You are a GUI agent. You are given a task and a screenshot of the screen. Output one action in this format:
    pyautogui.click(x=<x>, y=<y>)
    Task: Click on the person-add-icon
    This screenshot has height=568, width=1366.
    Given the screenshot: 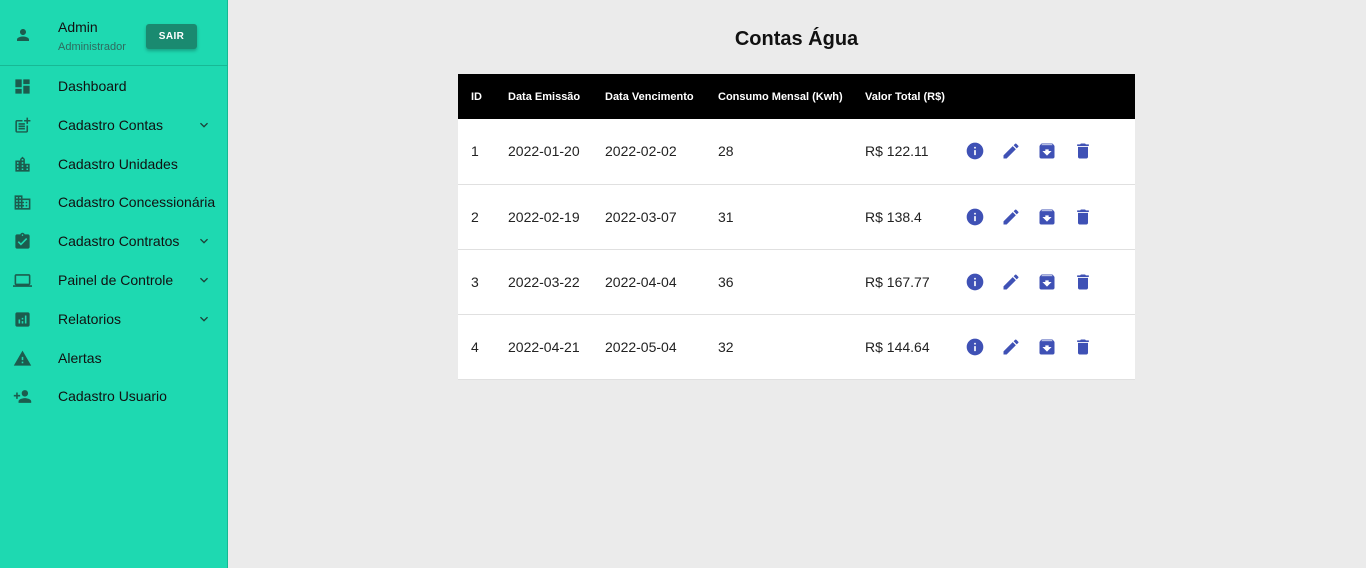 What is the action you would take?
    pyautogui.click(x=22, y=397)
    